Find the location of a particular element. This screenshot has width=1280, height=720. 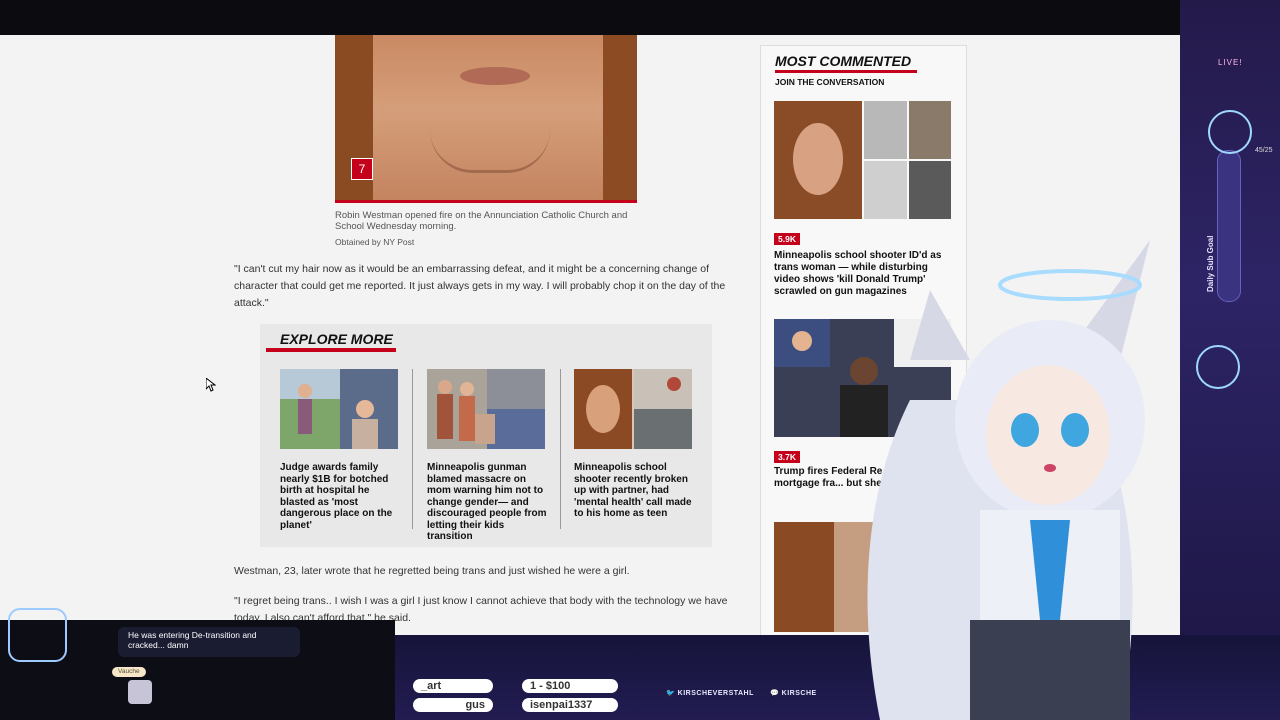

ticker-item-3: 1 - $100 is located at coordinates (570, 686).